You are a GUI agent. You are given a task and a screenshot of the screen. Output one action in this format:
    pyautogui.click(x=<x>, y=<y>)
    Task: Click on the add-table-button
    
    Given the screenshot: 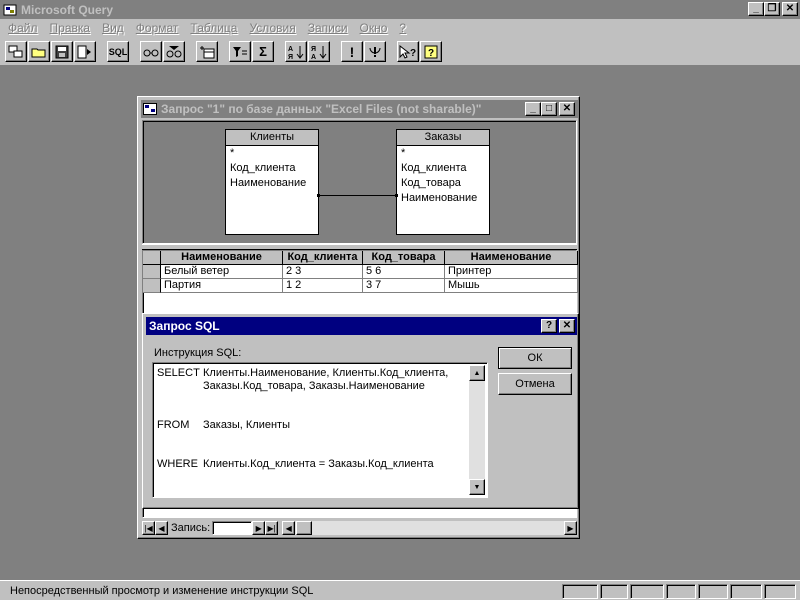 What is the action you would take?
    pyautogui.click(x=207, y=51)
    